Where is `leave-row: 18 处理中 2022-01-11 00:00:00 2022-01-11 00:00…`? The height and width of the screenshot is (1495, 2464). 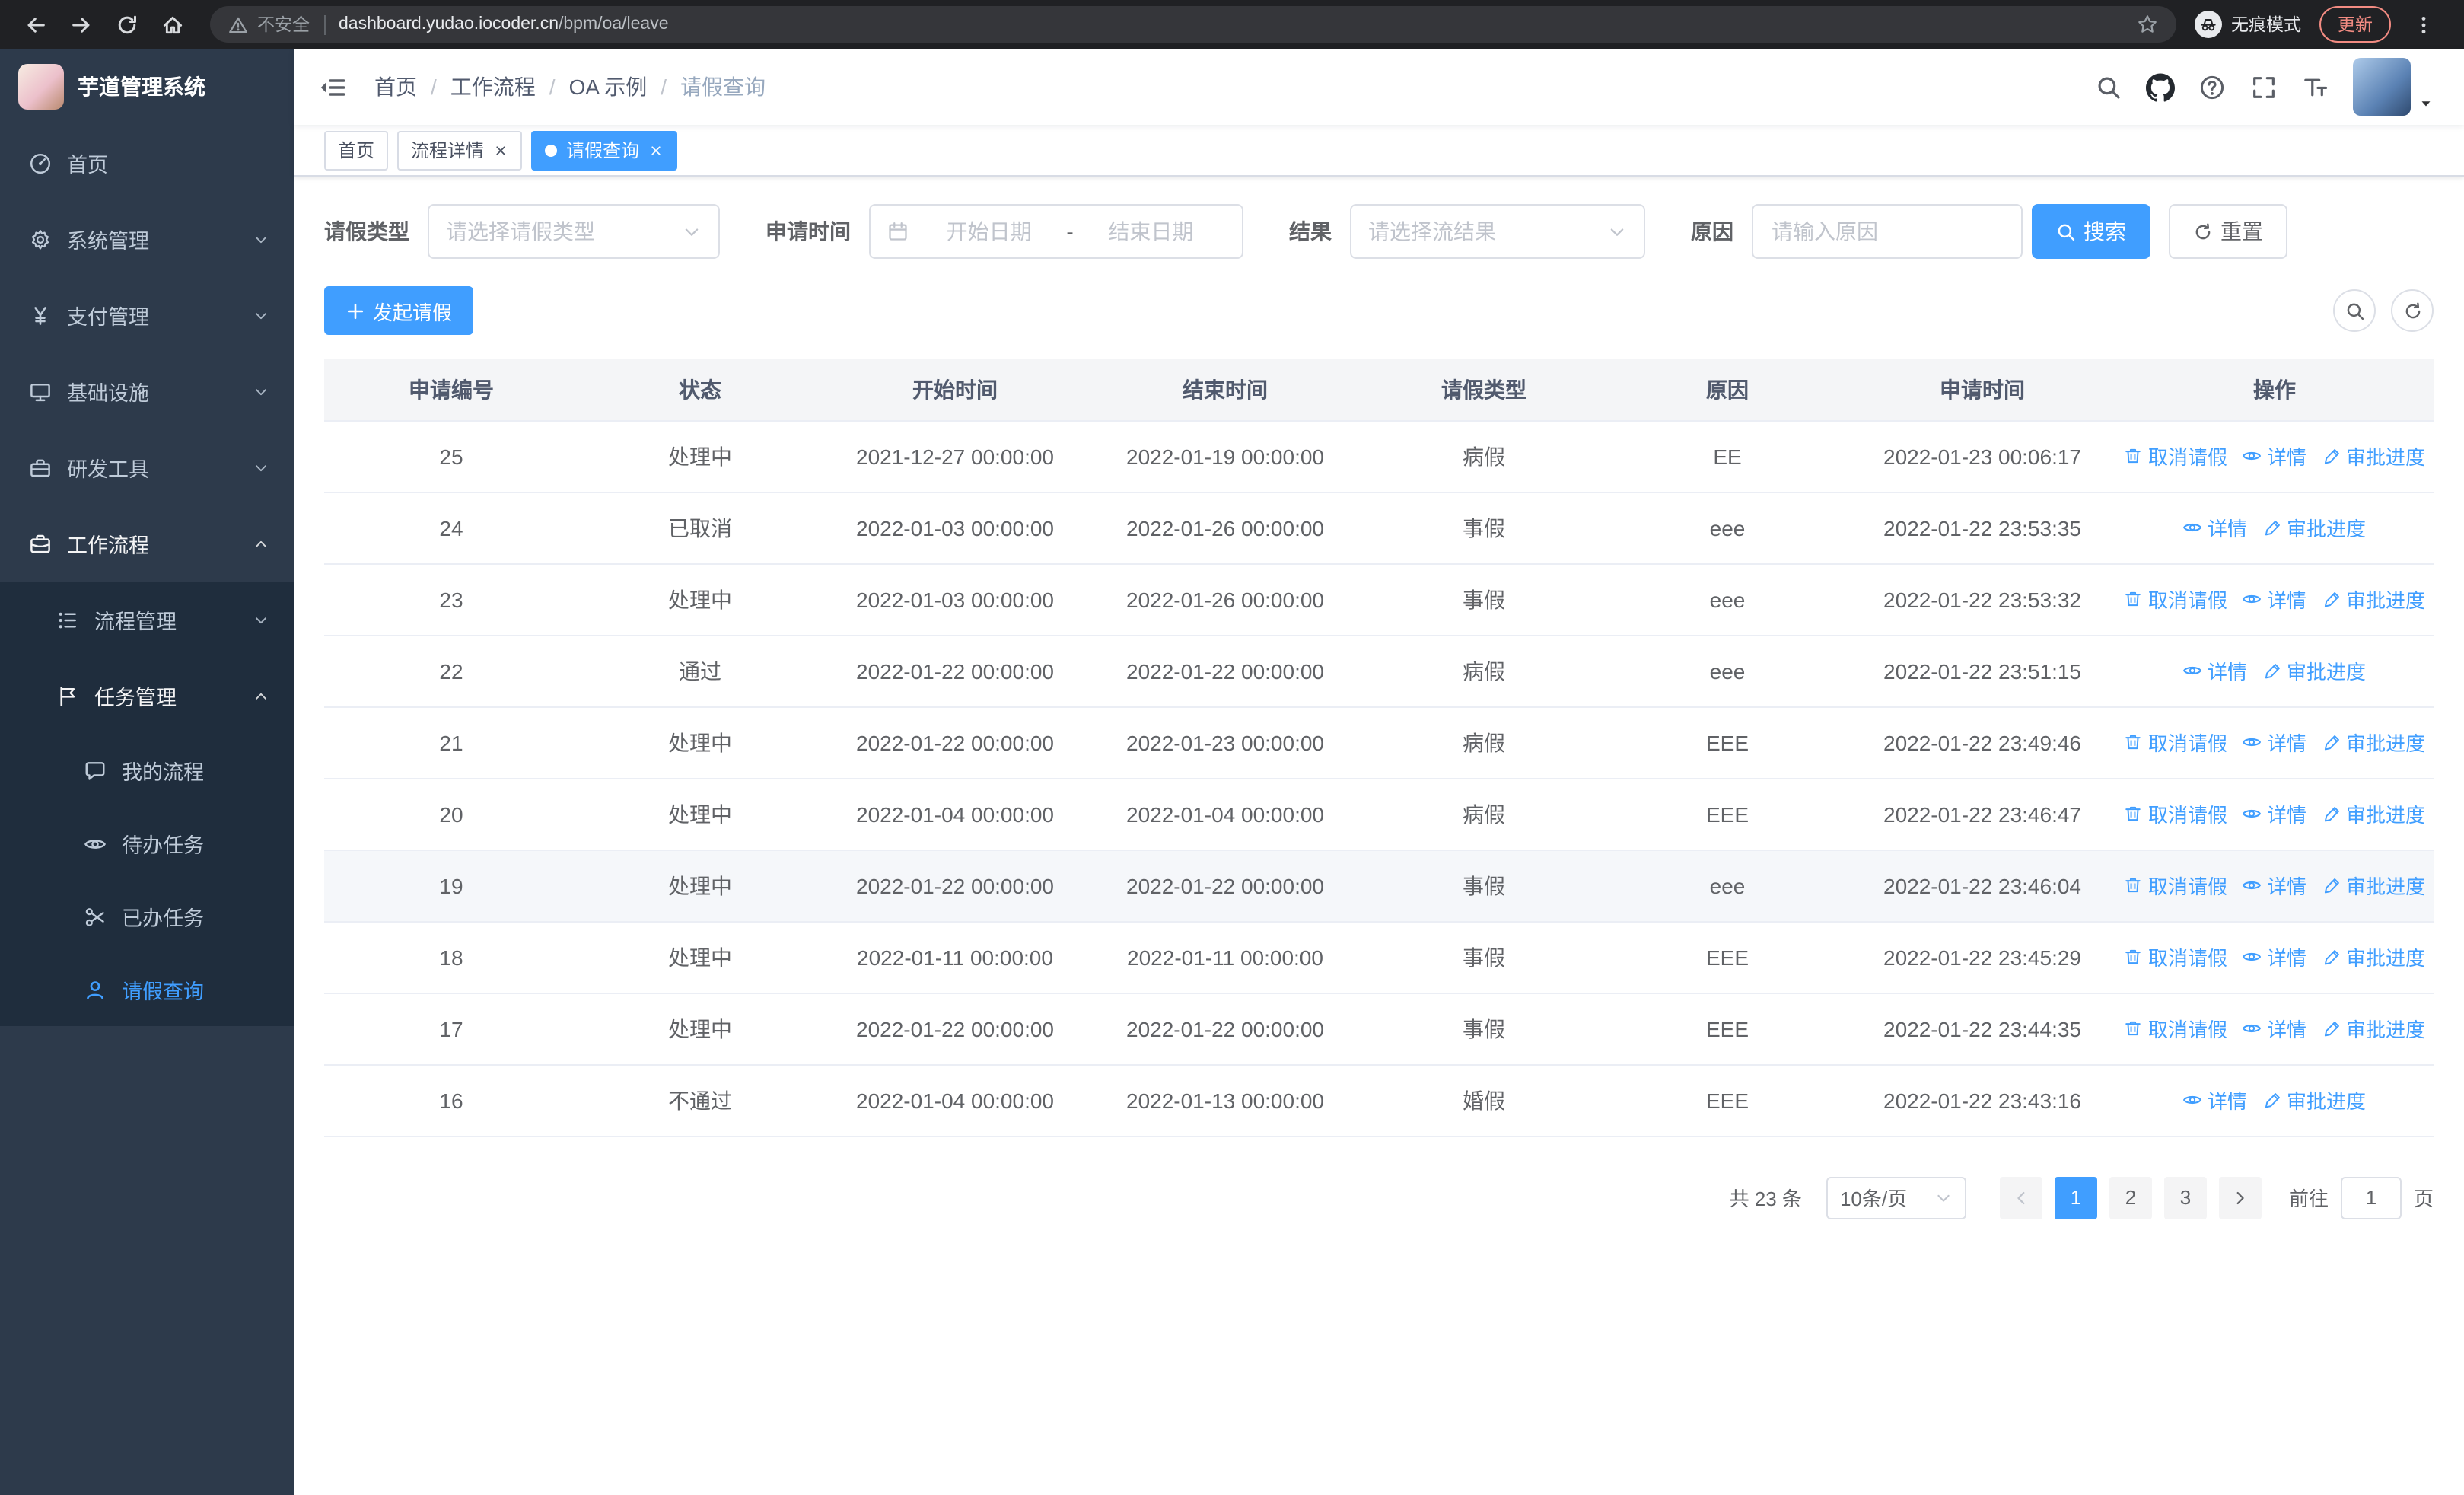 leave-row: 18 处理中 2022-01-11 00:00:00 2022-01-11 00:00… is located at coordinates (1379, 957).